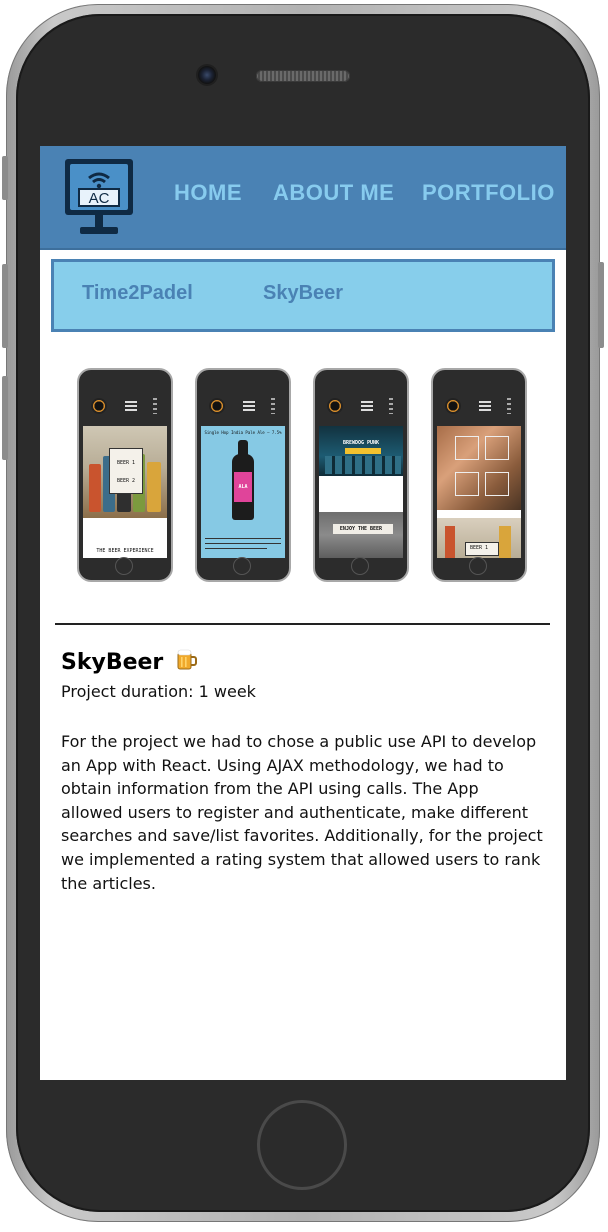 The image size is (608, 1232). What do you see at coordinates (125, 492) in the screenshot?
I see `mini-screen-content: BEER 1 BEER 2 THE BEER EXPERIENCE` at bounding box center [125, 492].